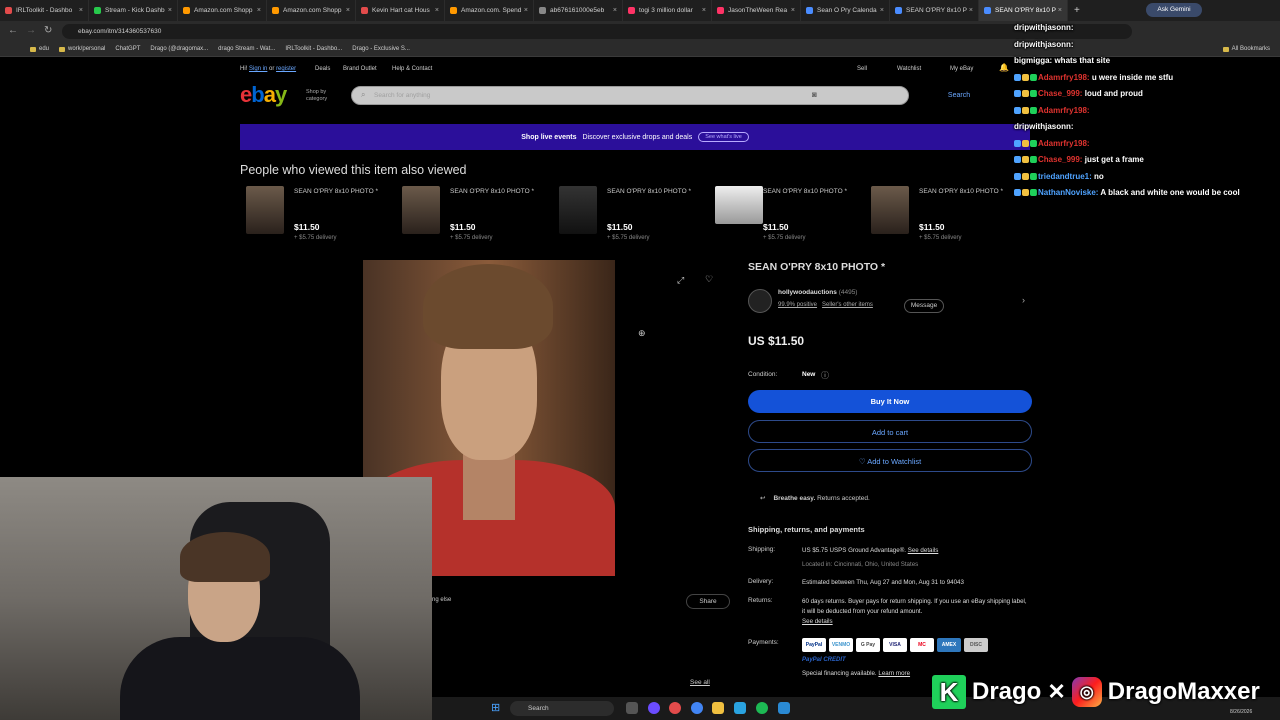 This screenshot has height=720, width=1280. What do you see at coordinates (923, 550) in the screenshot?
I see `see-details-link: See details` at bounding box center [923, 550].